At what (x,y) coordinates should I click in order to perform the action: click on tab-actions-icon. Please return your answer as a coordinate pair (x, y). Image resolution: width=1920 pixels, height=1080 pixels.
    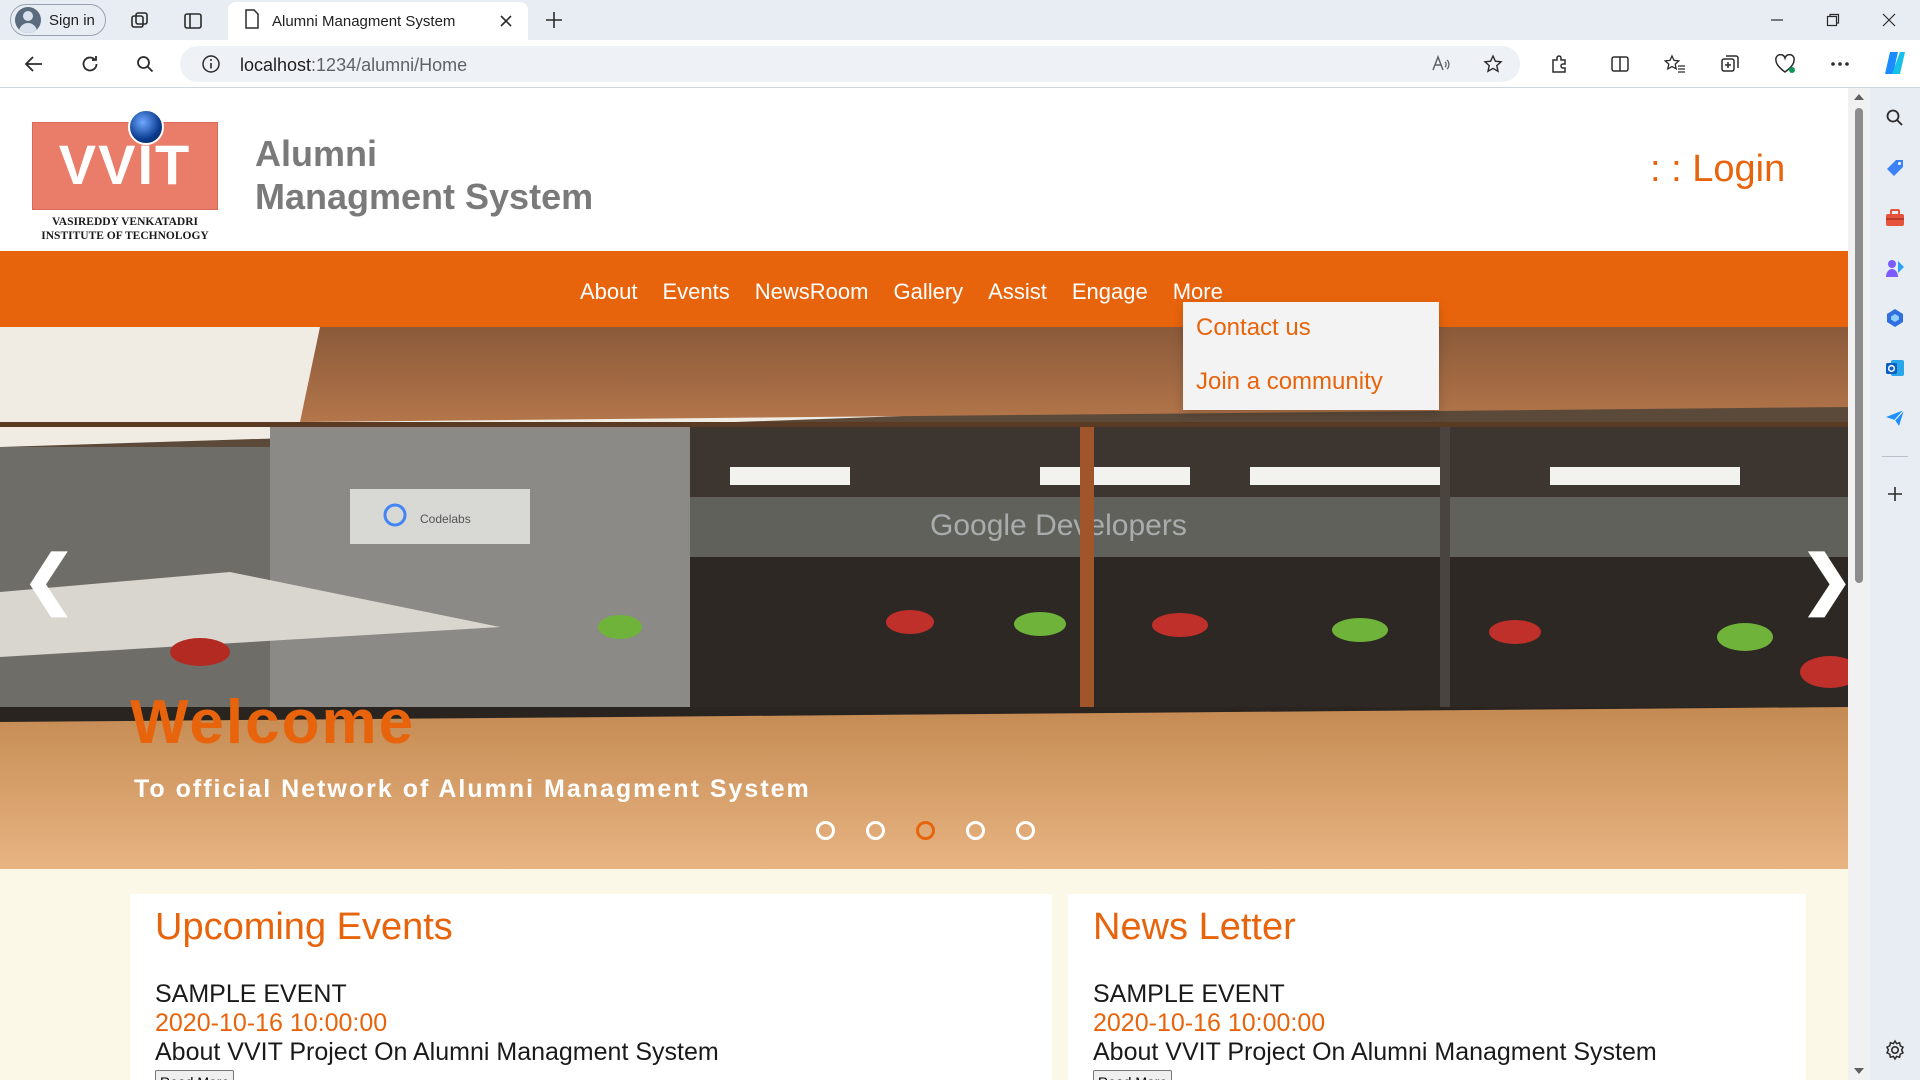
    Looking at the image, I should click on (193, 21).